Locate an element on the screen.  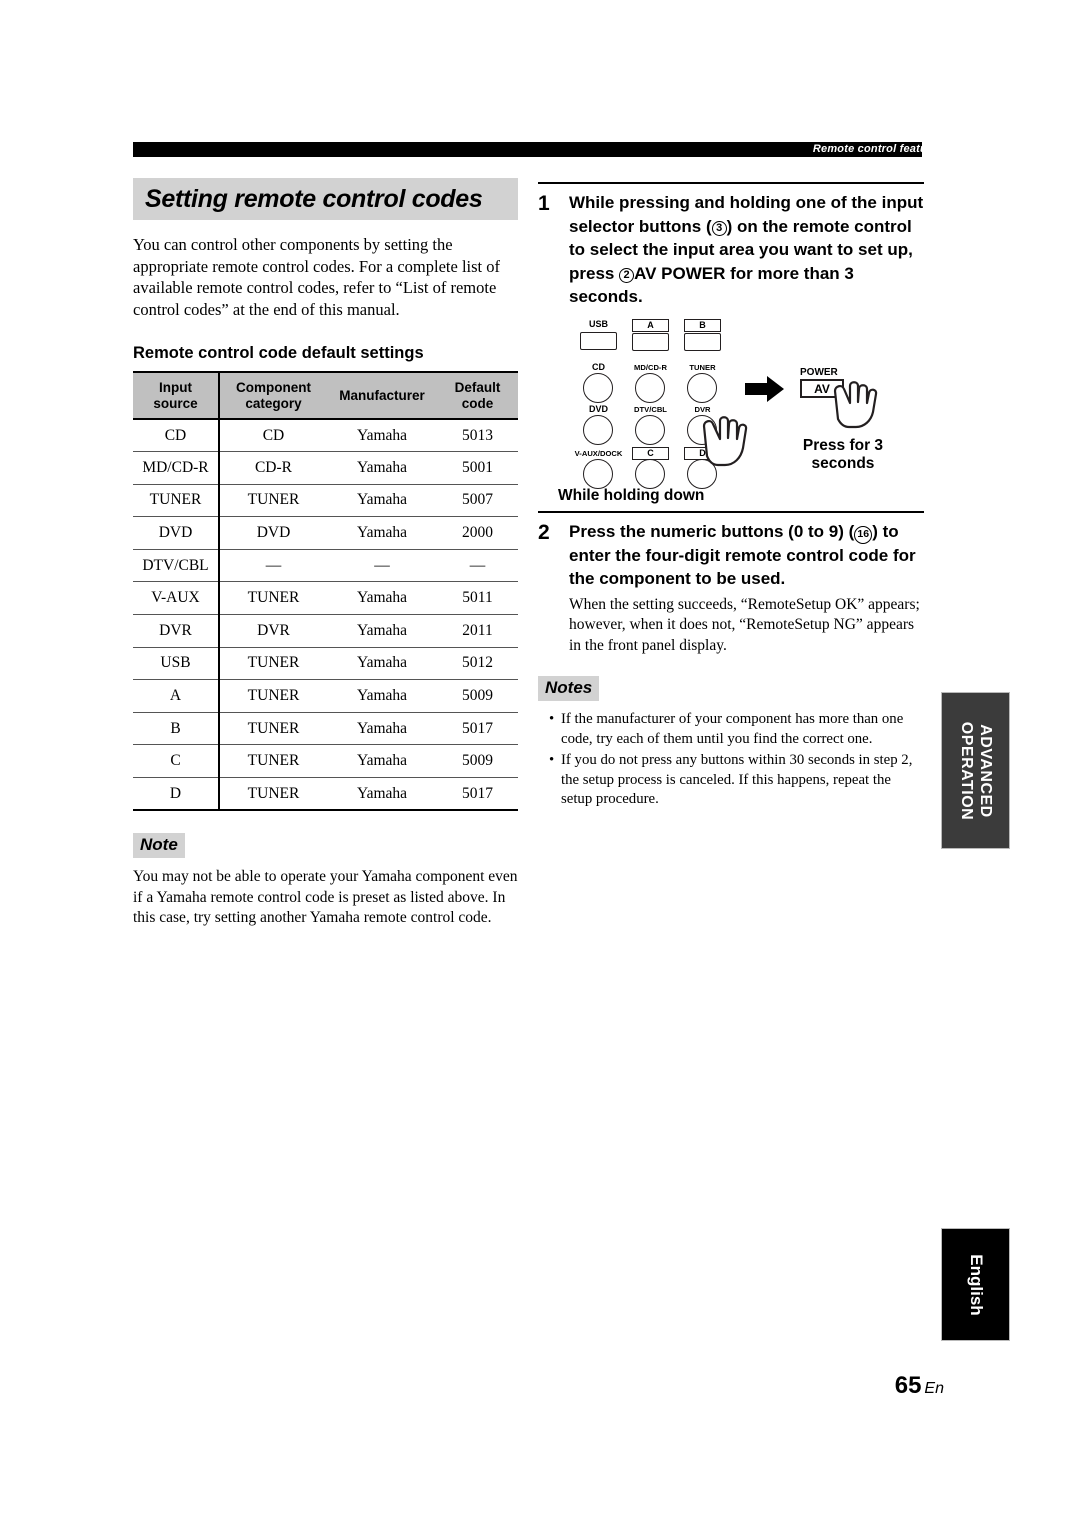
side-tab-advanced-line1: ADVANCED is located at coordinates (985, 770).